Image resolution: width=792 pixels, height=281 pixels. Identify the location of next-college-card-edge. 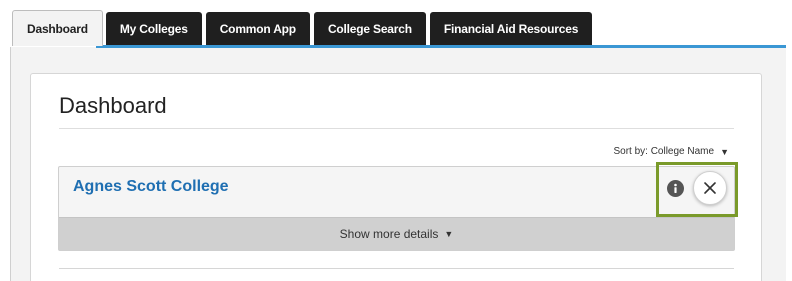
(396, 268).